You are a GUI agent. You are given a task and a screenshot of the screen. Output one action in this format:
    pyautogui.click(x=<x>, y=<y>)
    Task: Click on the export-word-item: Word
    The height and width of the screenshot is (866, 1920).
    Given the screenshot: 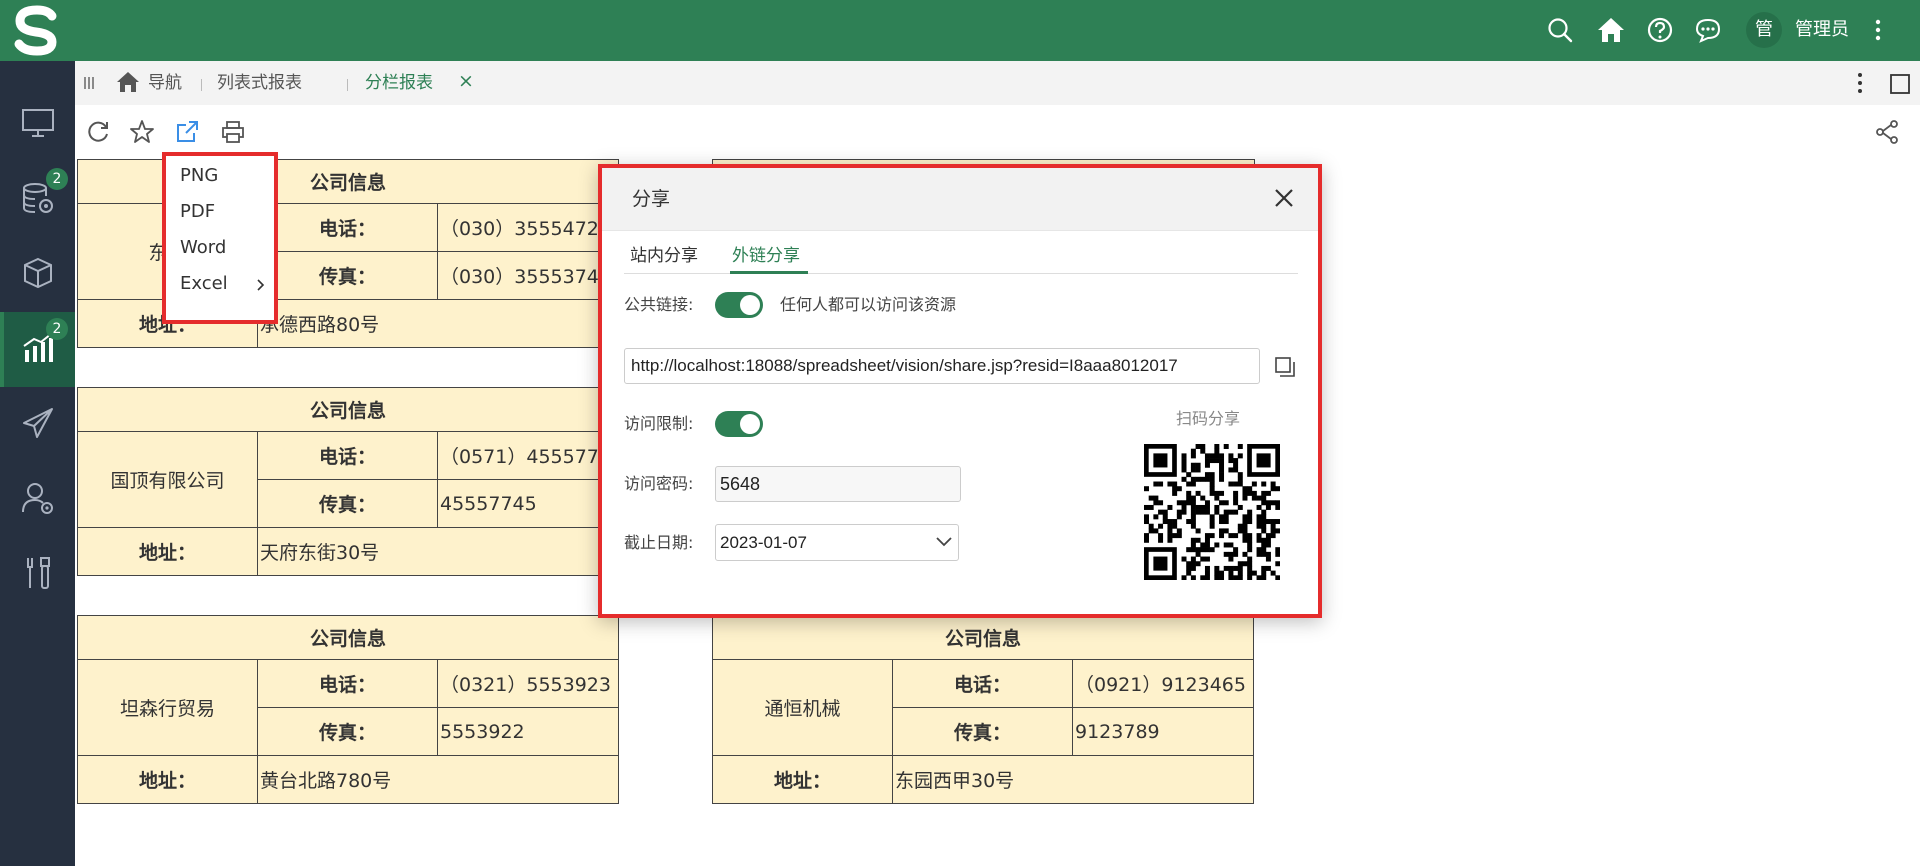 What is the action you would take?
    pyautogui.click(x=203, y=248)
    